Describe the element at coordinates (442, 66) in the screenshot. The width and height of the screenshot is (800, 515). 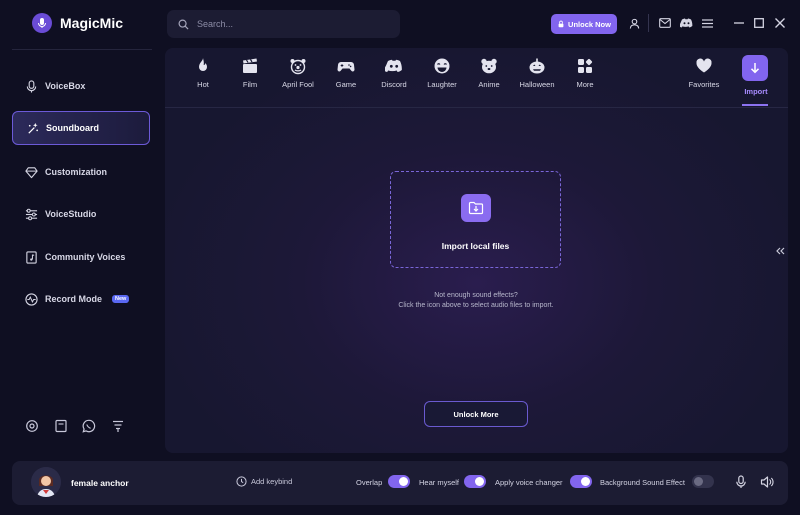
I see `laughing-face-icon` at that location.